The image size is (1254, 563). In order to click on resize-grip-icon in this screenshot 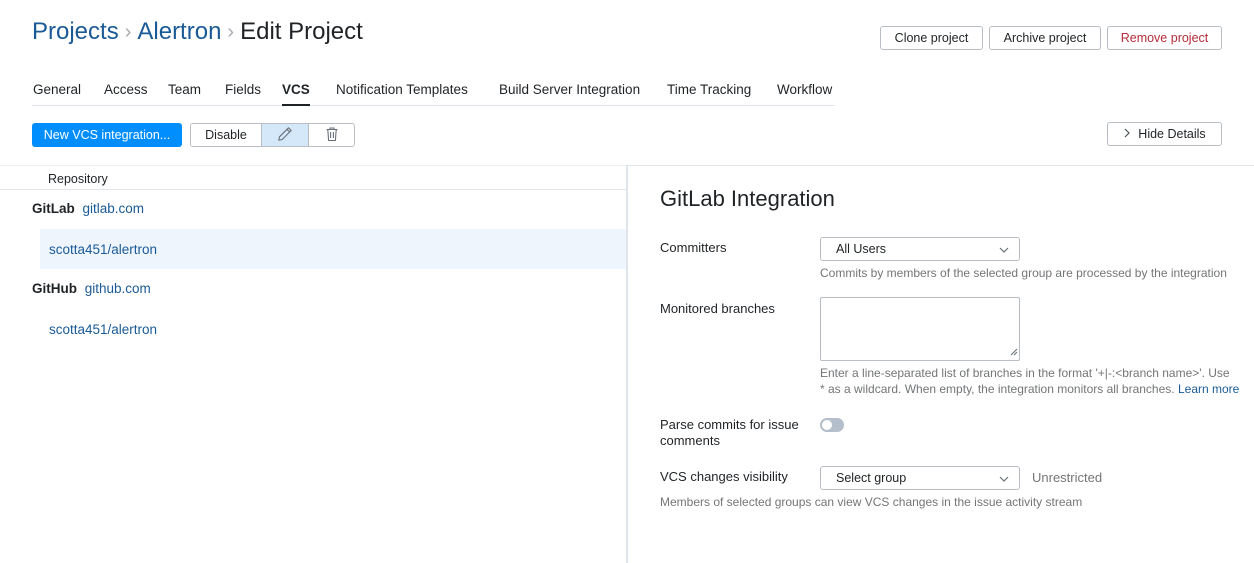, I will do `click(1014, 351)`.